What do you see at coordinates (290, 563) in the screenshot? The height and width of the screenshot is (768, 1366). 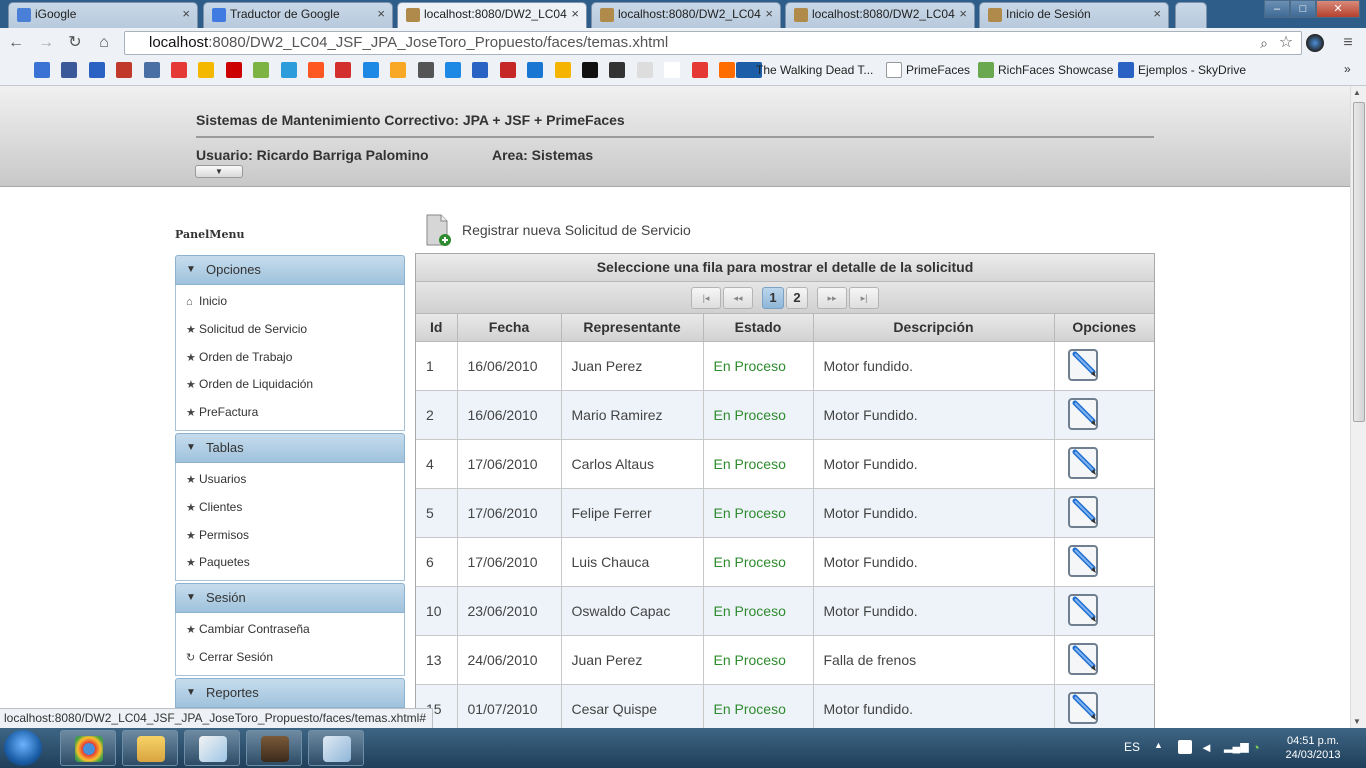 I see `panelmenu-item: ★ Paquetes` at bounding box center [290, 563].